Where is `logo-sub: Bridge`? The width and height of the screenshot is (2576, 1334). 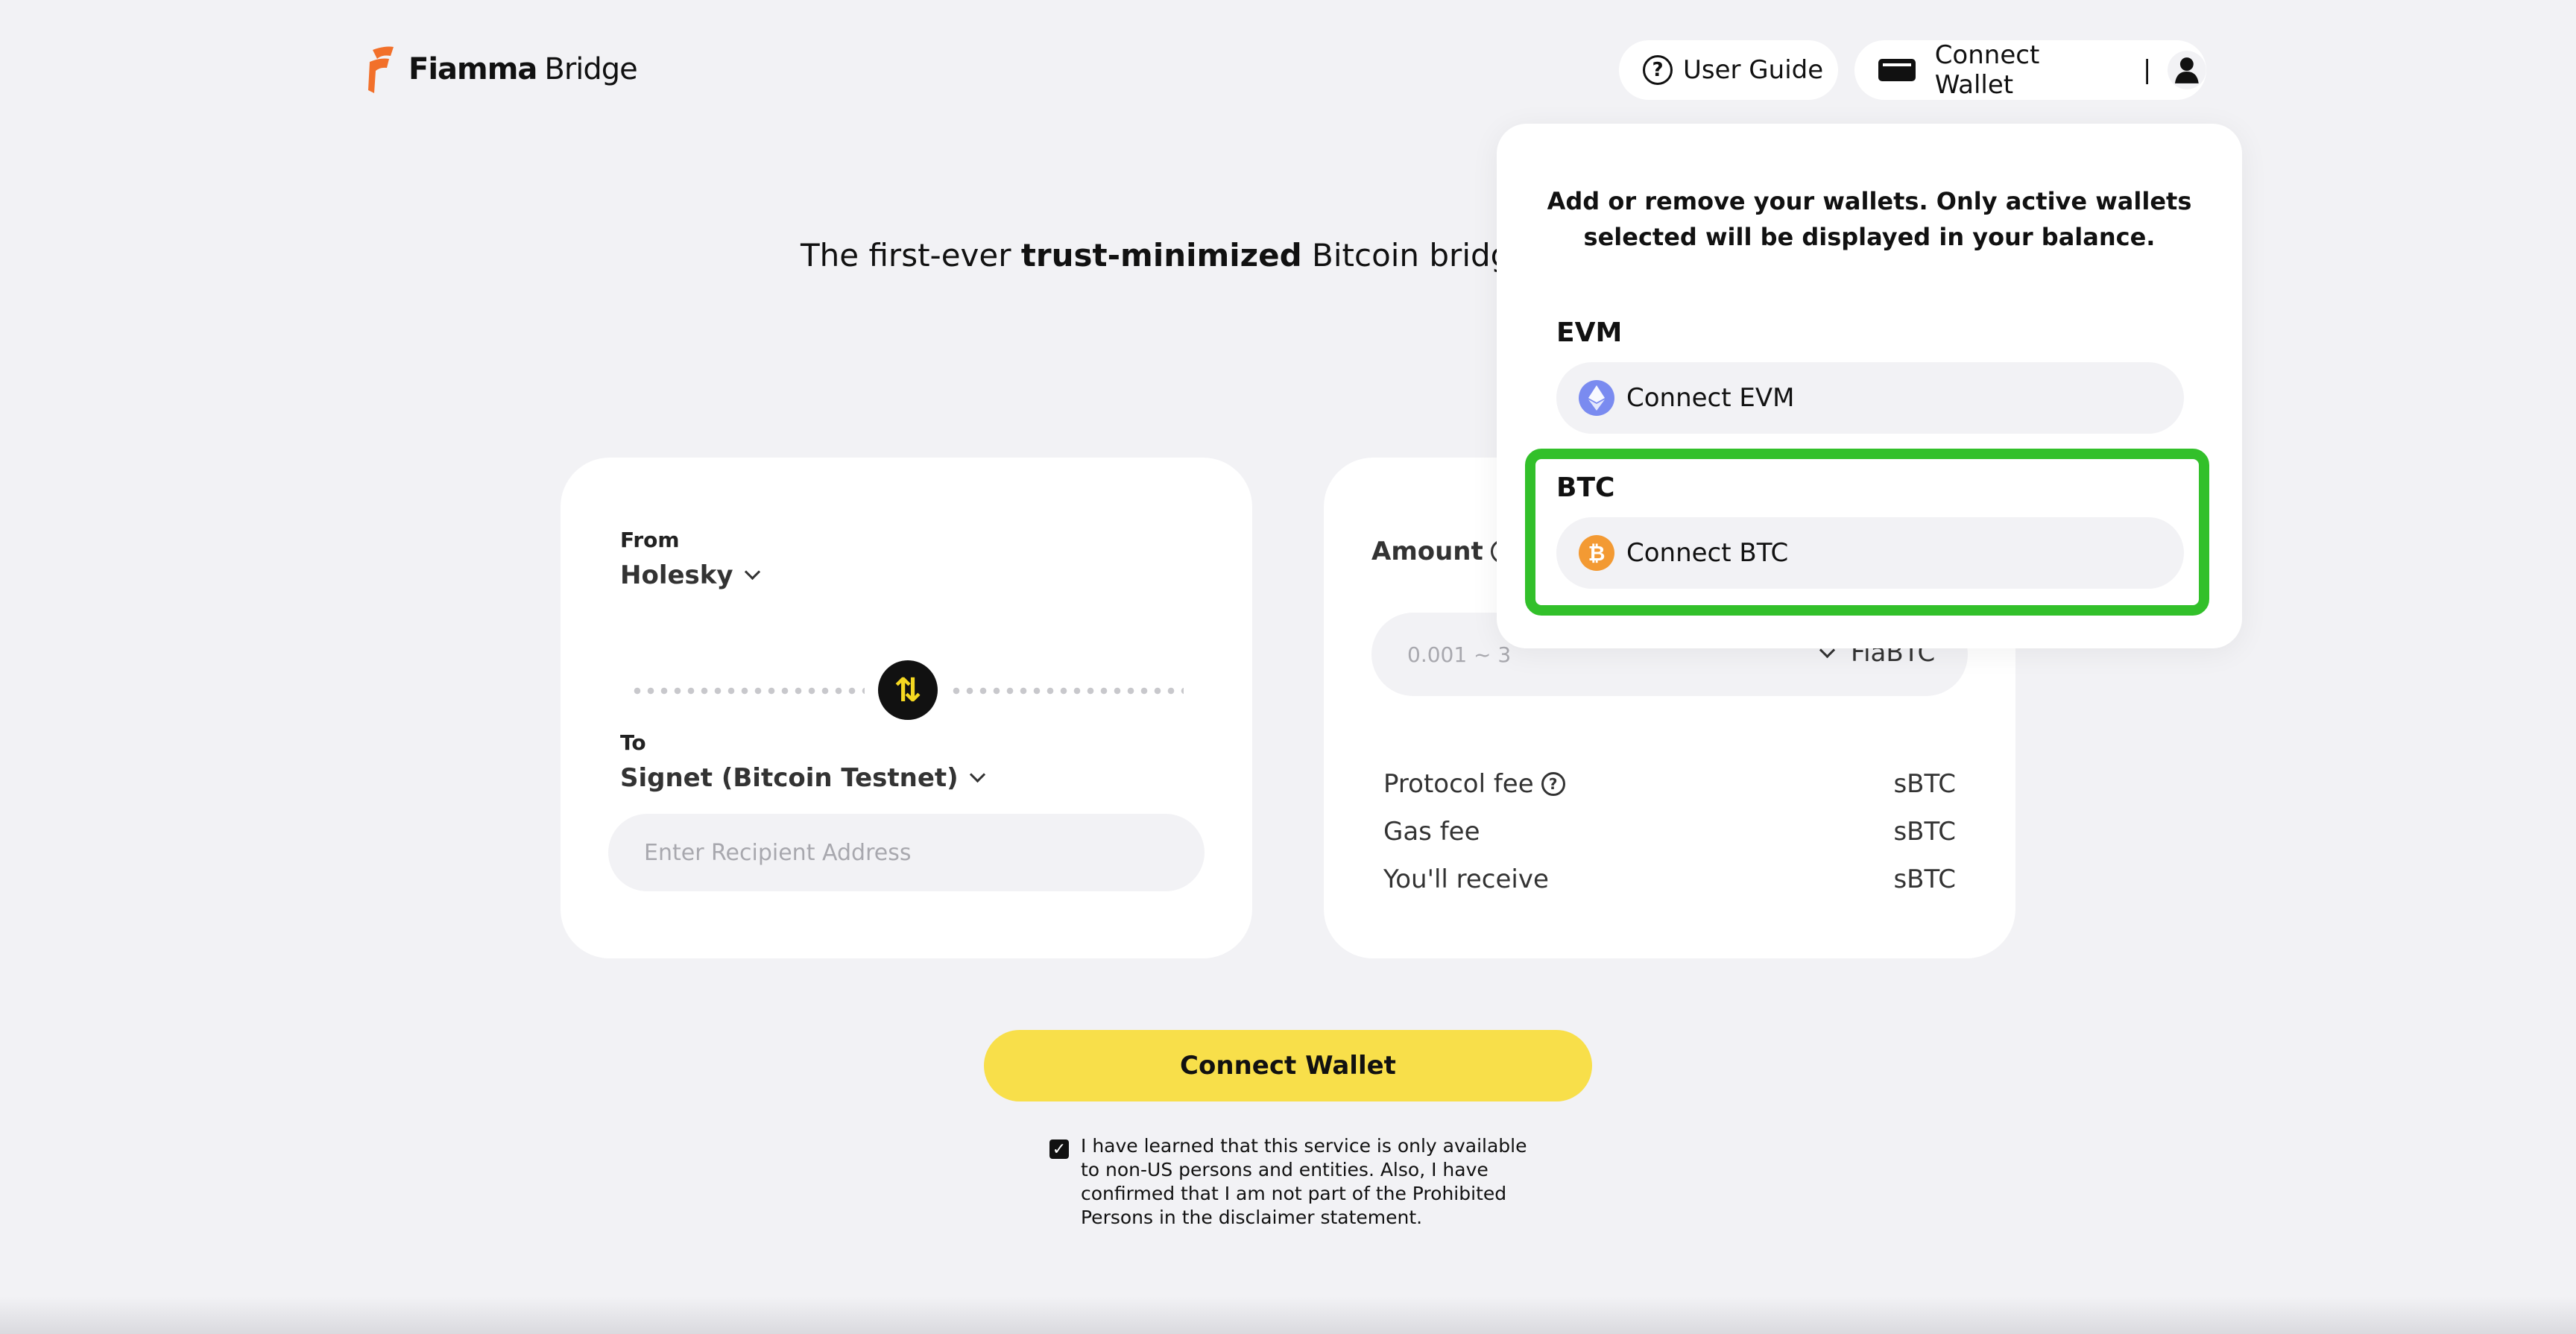 logo-sub: Bridge is located at coordinates (590, 69).